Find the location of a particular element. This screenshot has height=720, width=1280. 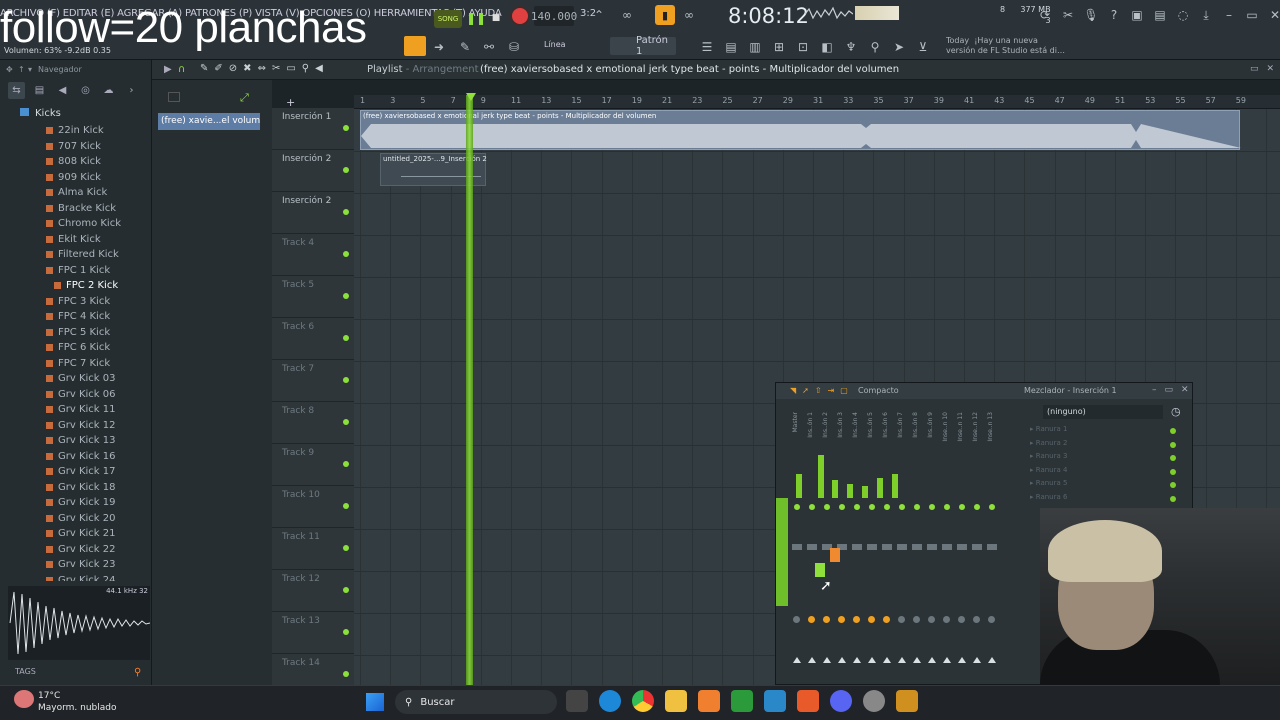

start-icon is located at coordinates (375, 702).